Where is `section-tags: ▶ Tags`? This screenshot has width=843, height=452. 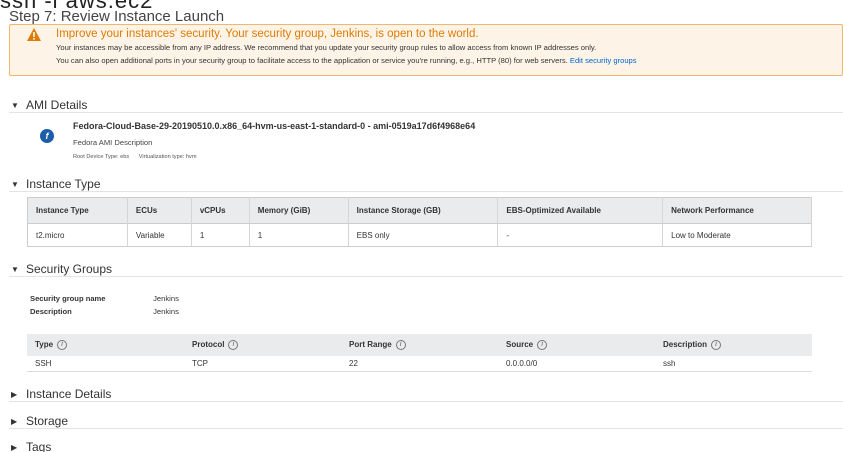 section-tags: ▶ Tags is located at coordinates (31, 446).